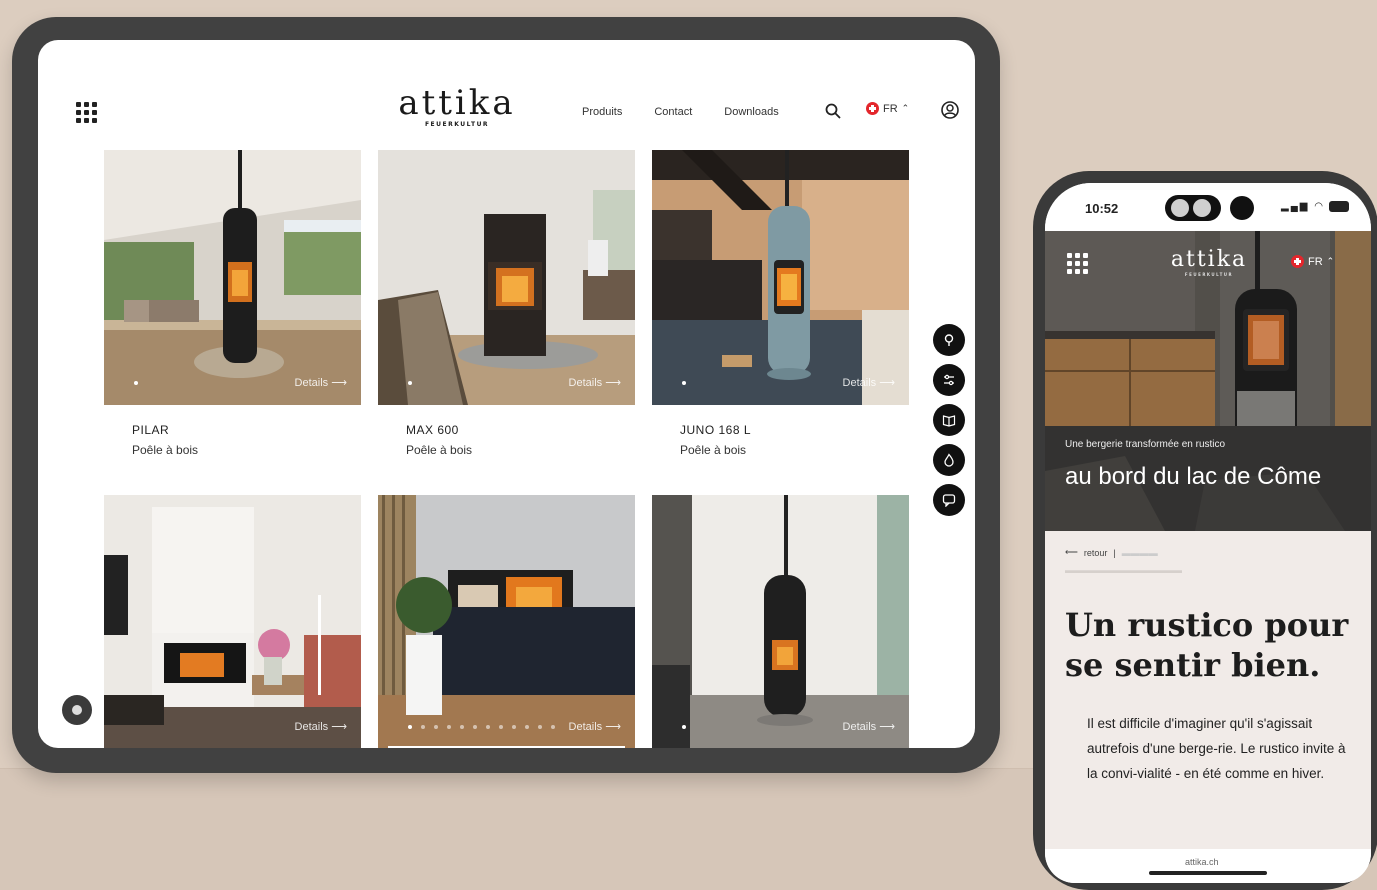 The height and width of the screenshot is (890, 1377). I want to click on main-nav: Produits Contact Downloads, so click(680, 112).